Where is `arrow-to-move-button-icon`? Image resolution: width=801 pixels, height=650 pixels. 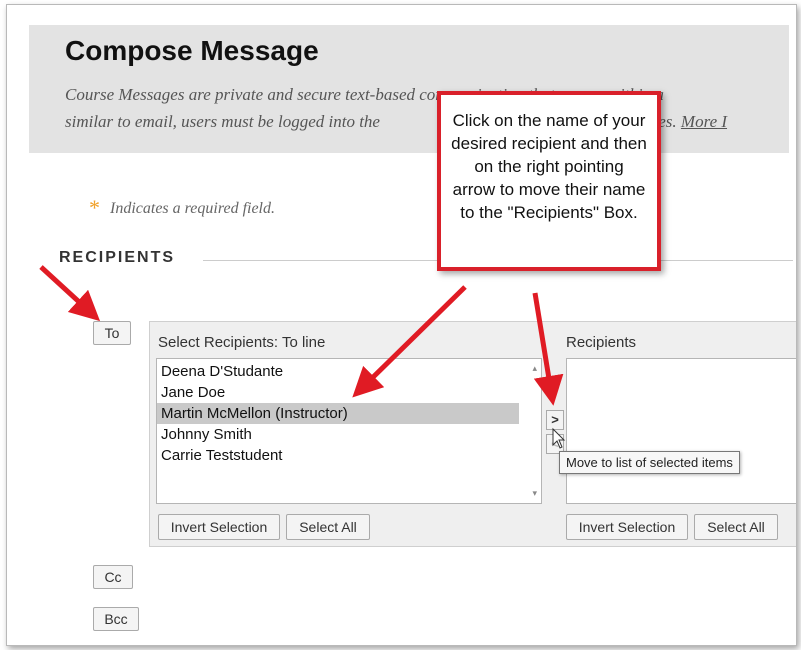
arrow-to-move-button-icon is located at coordinates (548, 349).